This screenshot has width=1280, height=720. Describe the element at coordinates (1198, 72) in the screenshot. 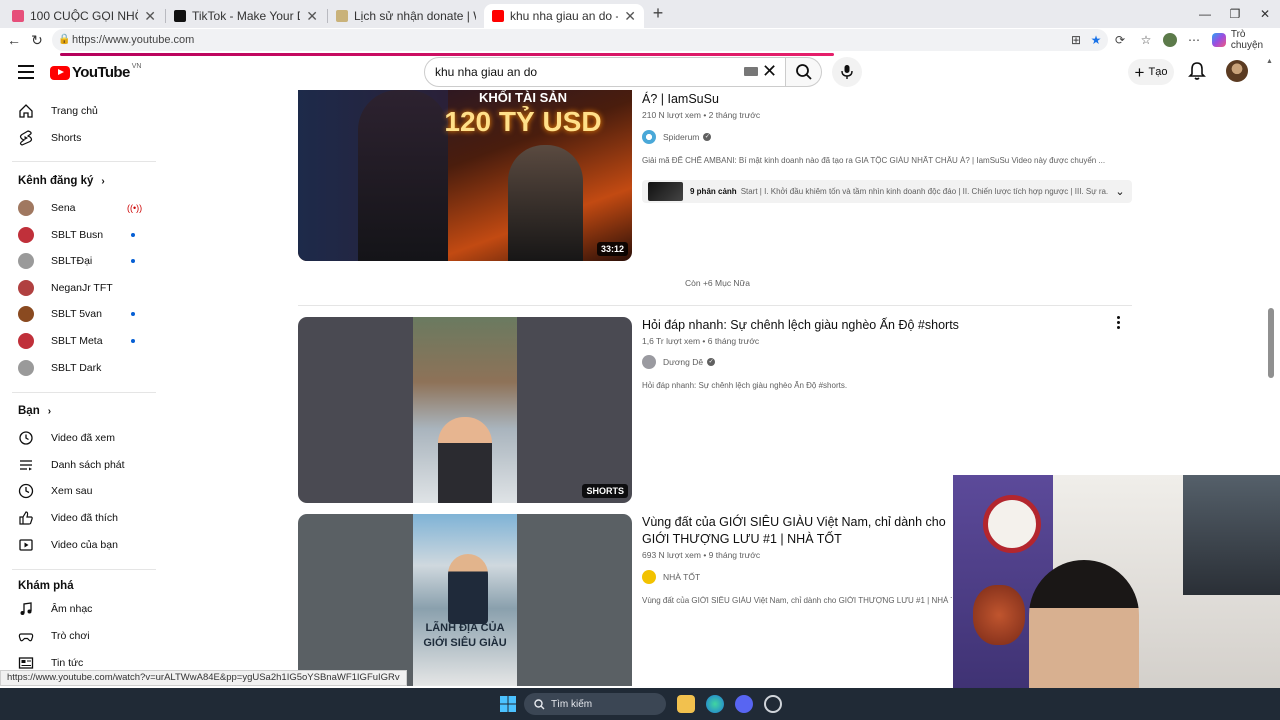

I see `notifications-bell-icon` at that location.